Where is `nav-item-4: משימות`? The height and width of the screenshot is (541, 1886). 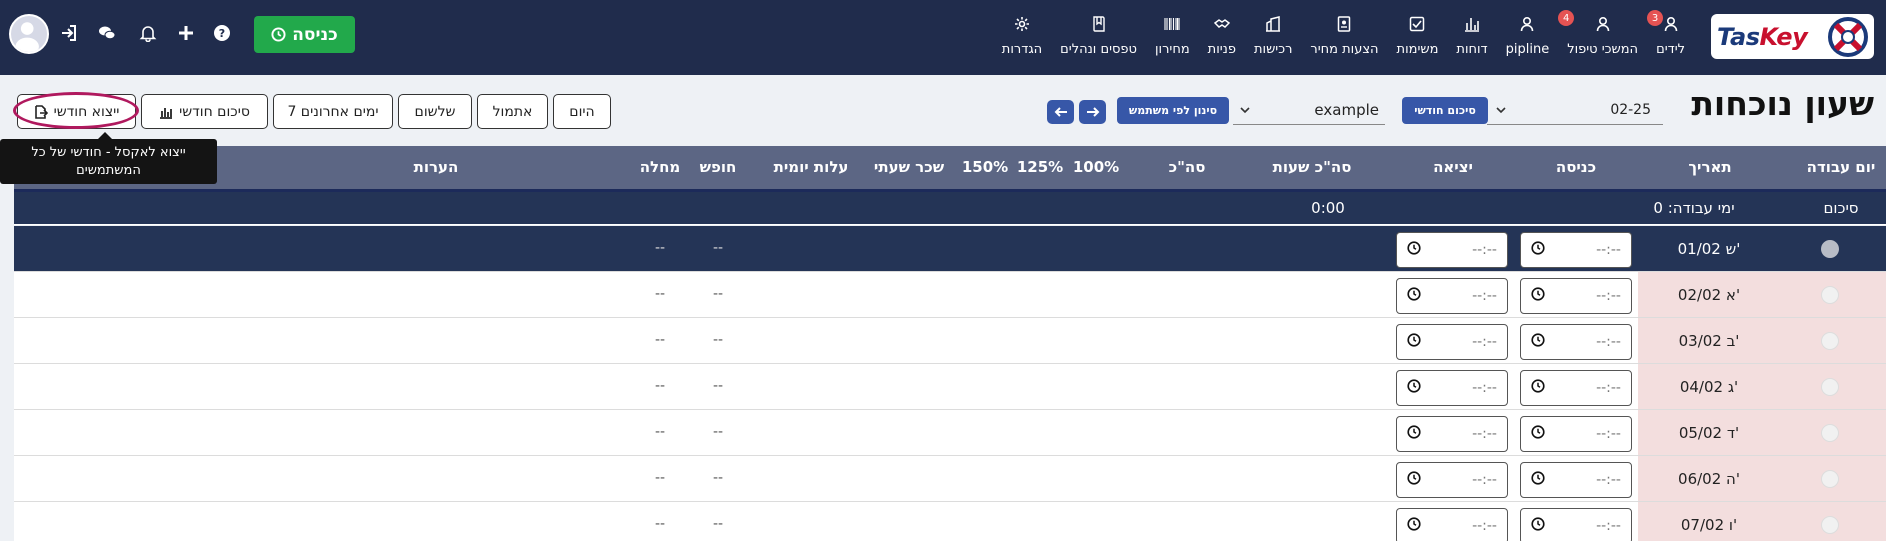 nav-item-4: משימות is located at coordinates (1418, 34).